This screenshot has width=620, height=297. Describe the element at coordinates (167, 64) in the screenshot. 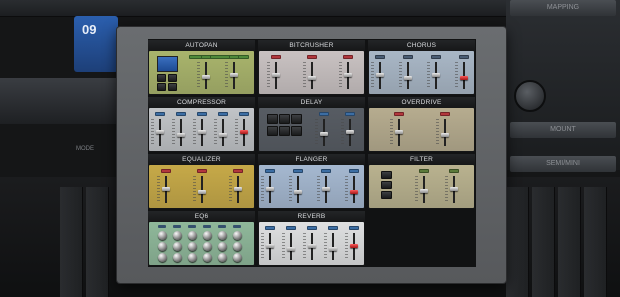

I see `xy-pad` at that location.